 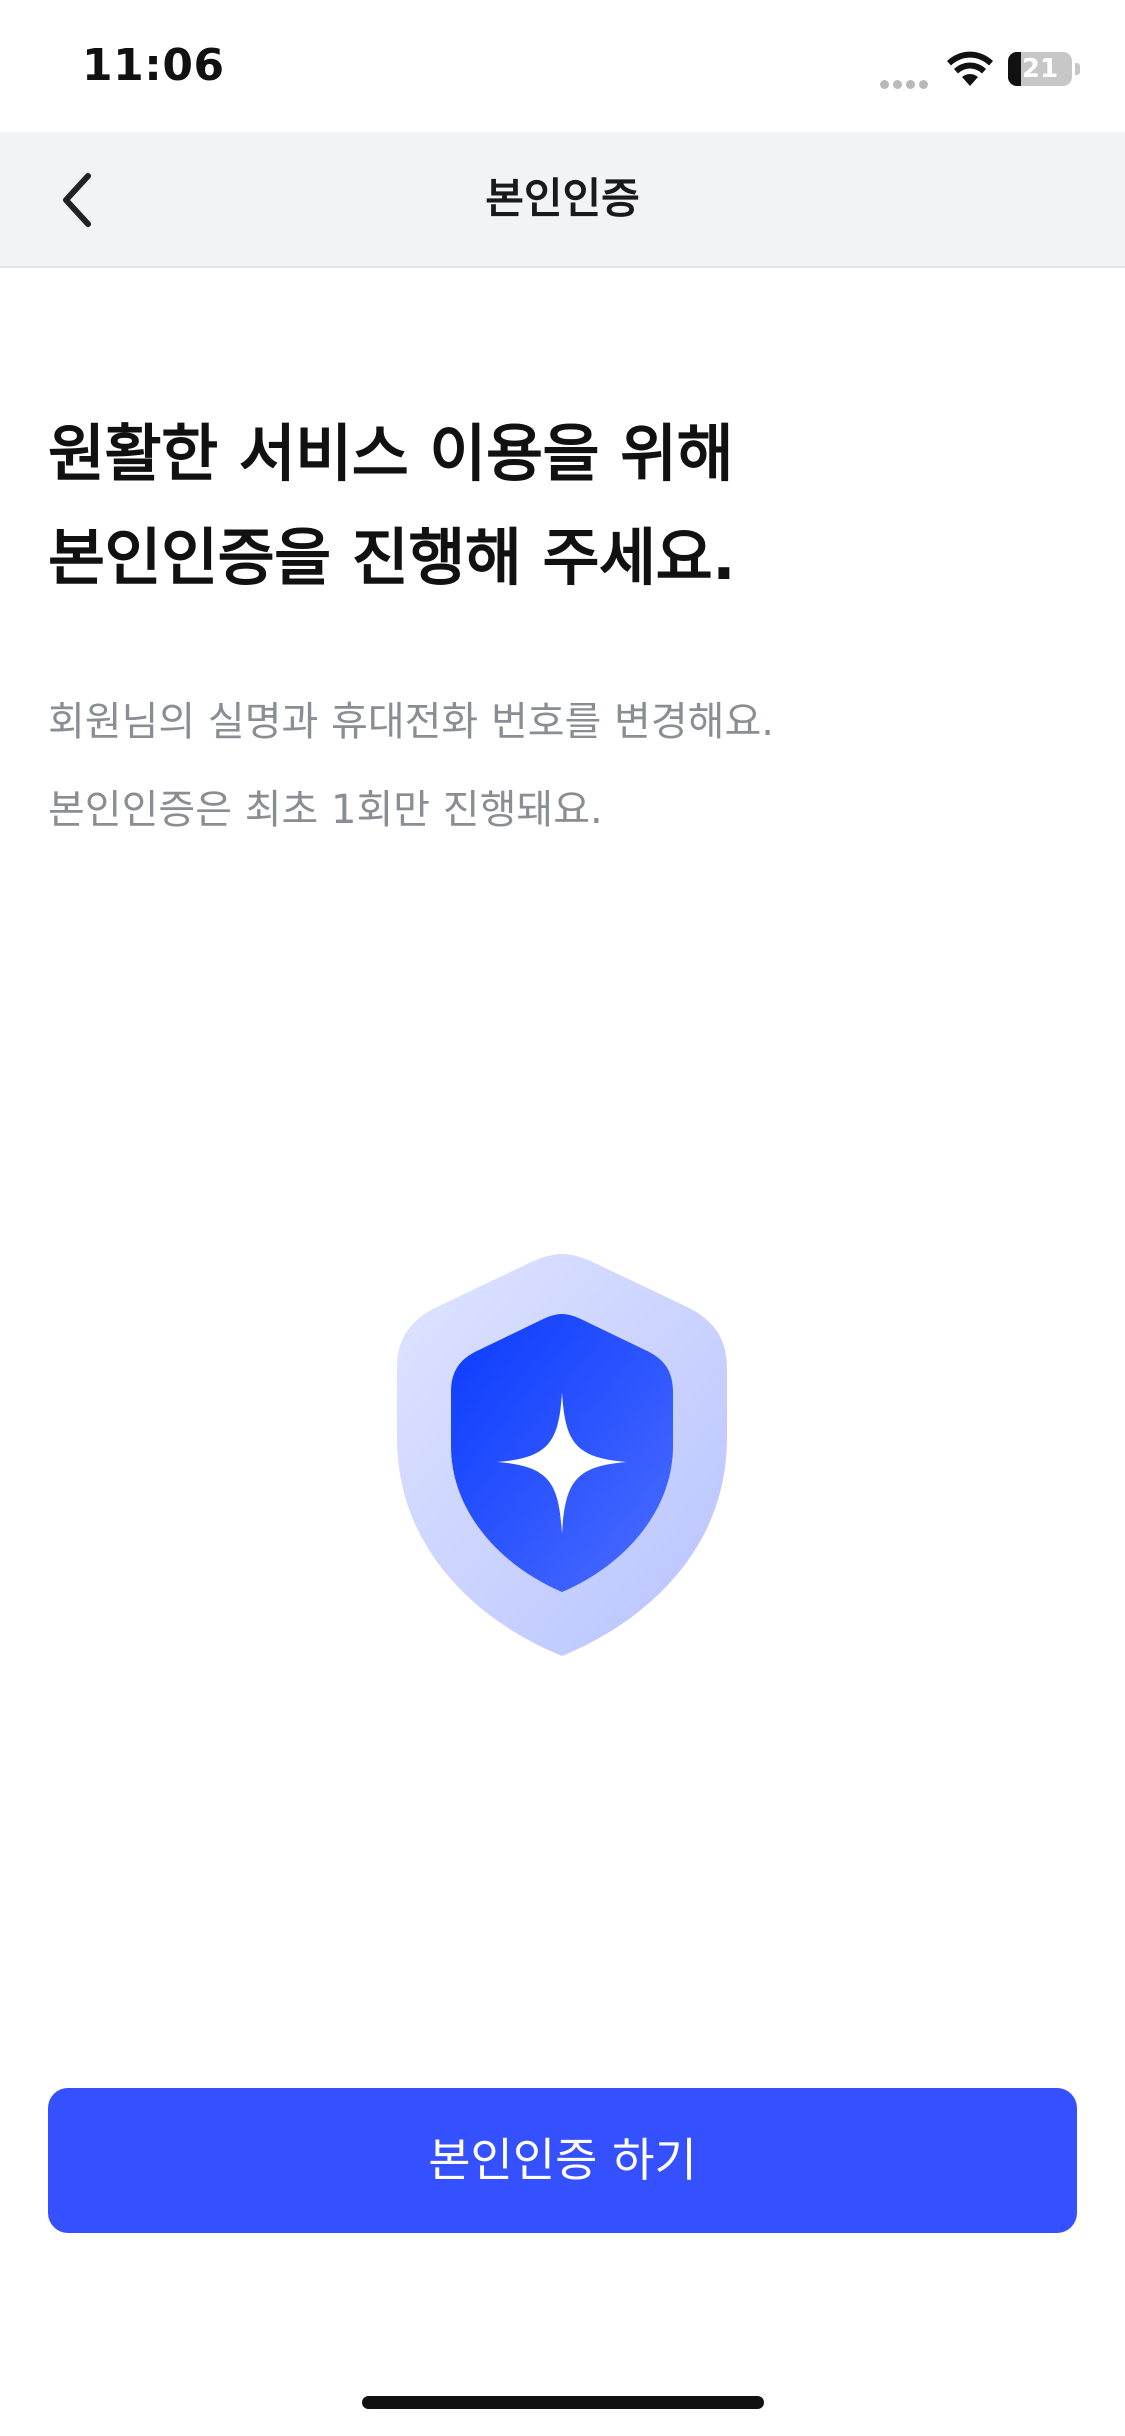 I want to click on home-indicator, so click(x=563, y=2402).